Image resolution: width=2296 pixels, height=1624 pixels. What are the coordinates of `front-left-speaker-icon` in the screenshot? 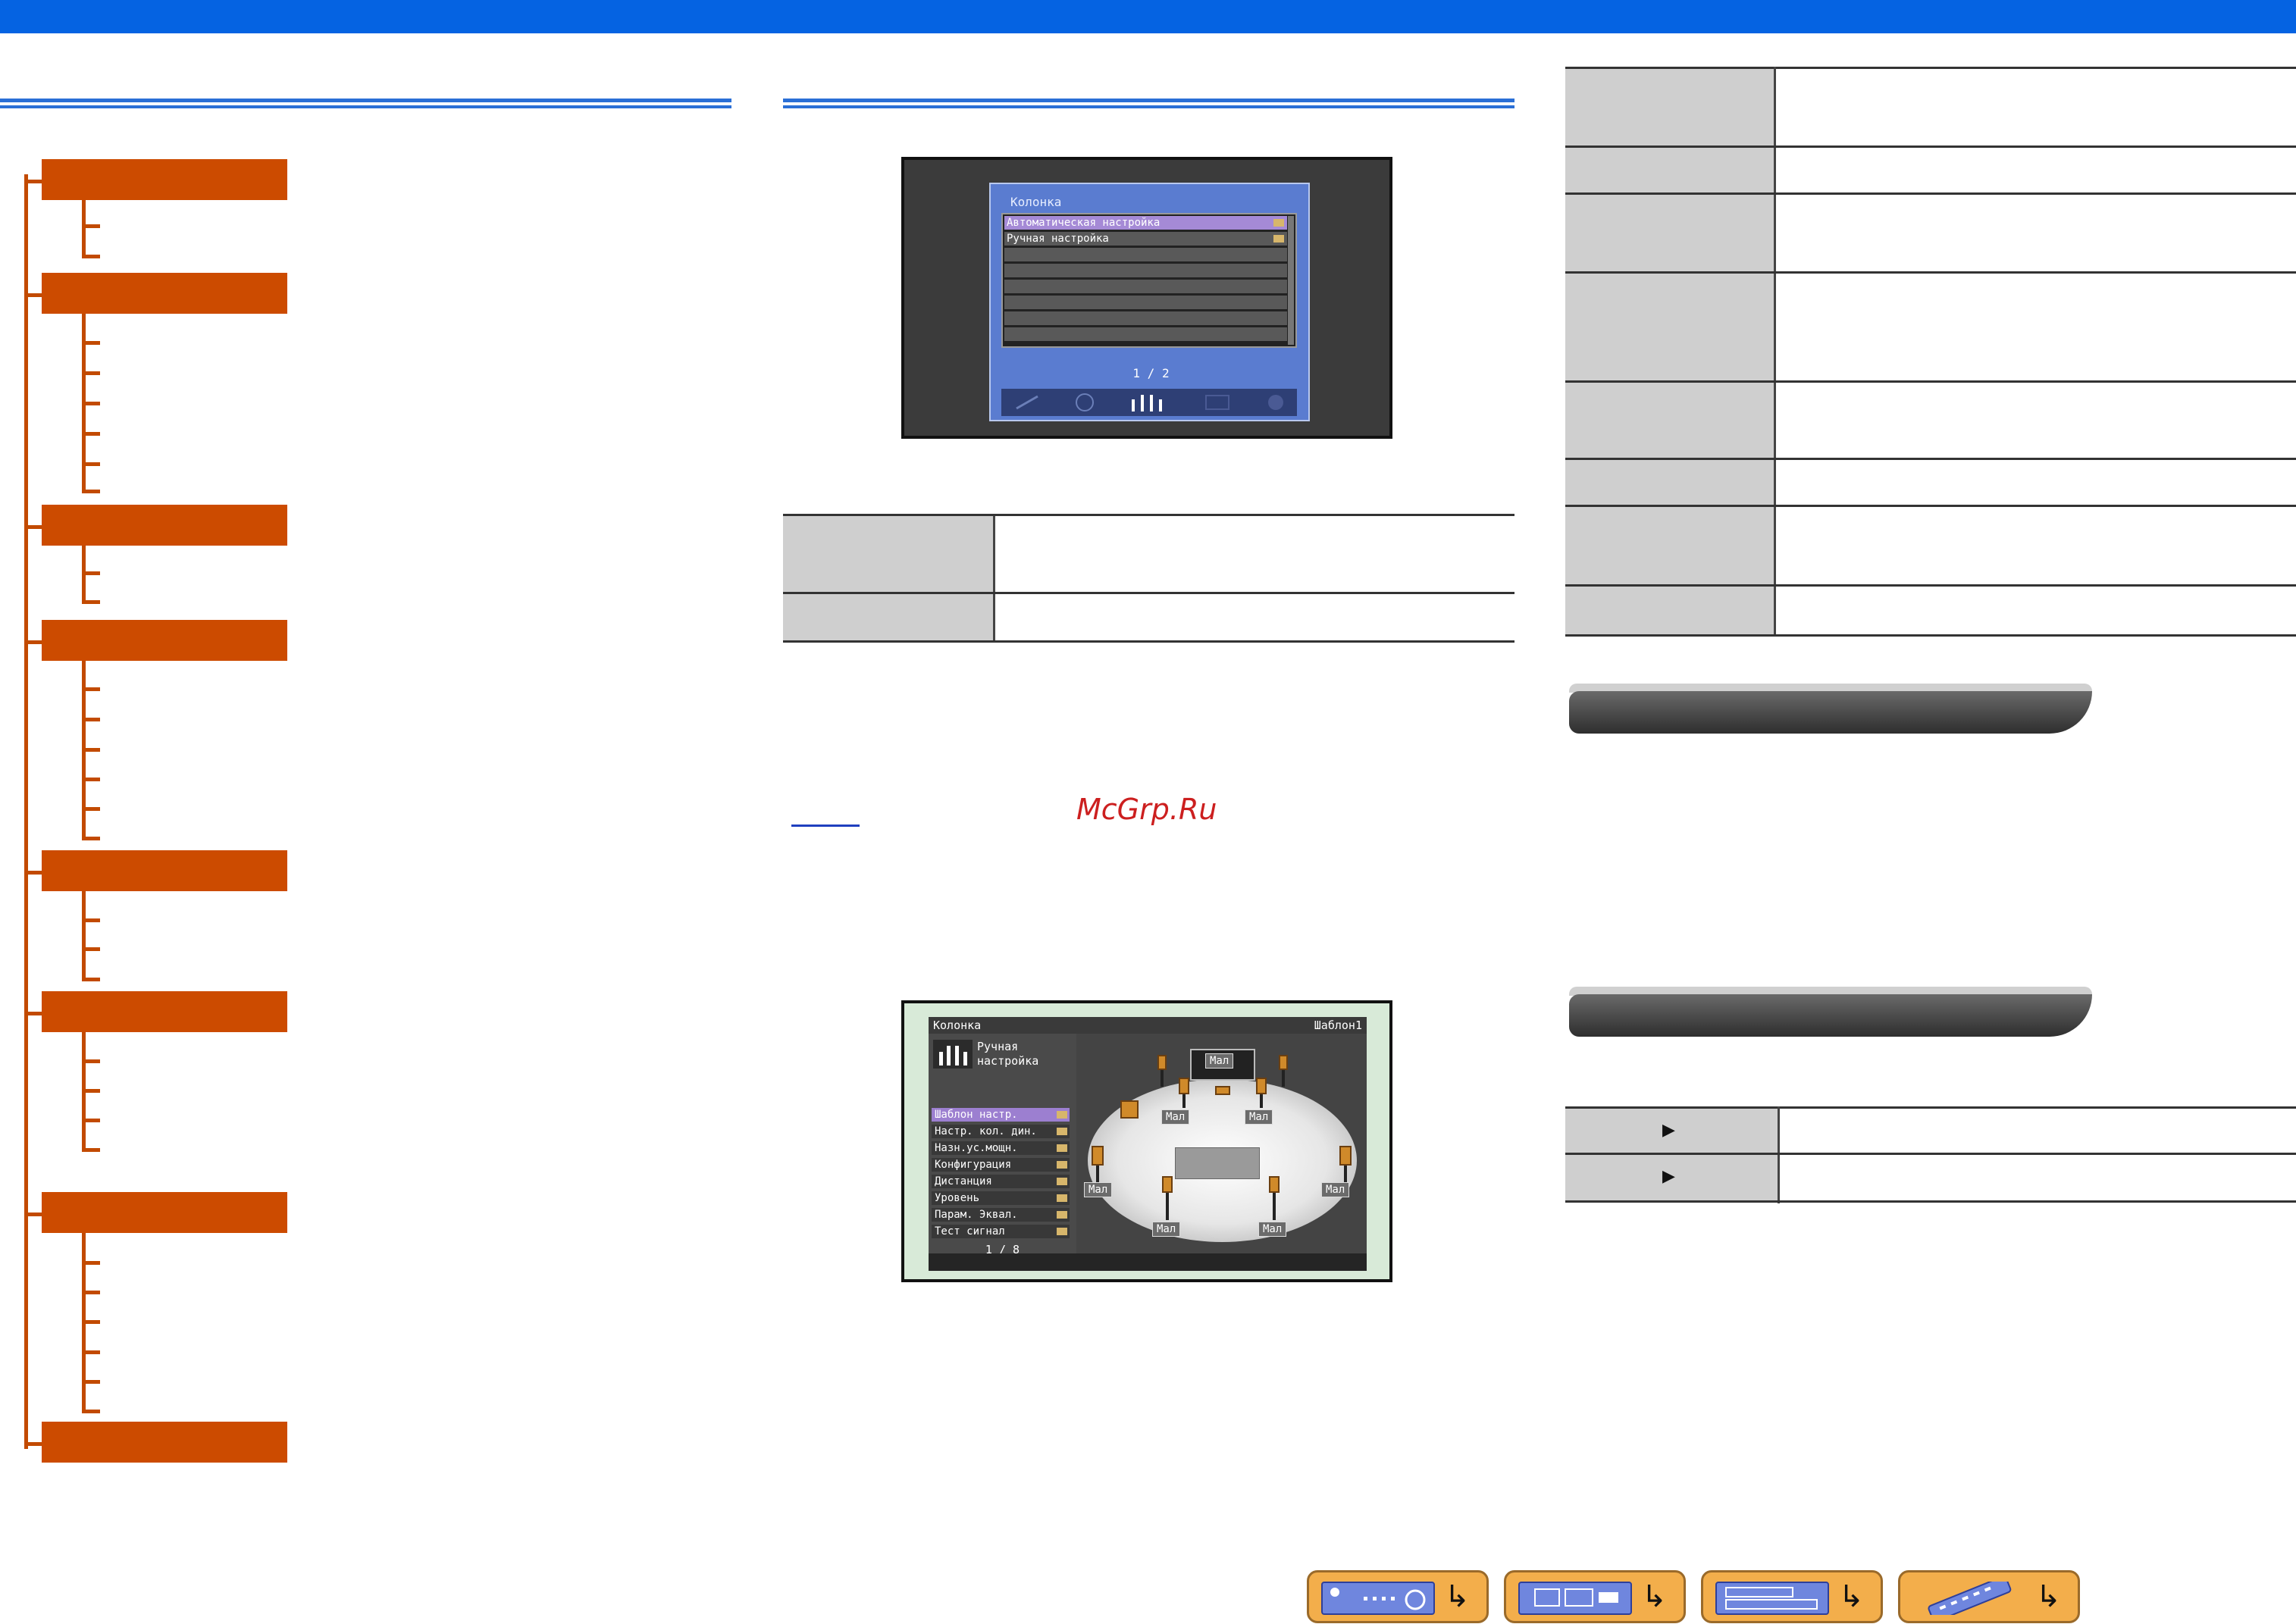 It's located at (1162, 1062).